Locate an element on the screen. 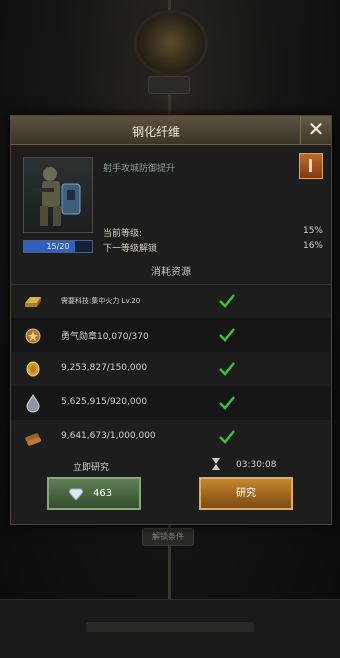 This screenshot has width=340, height=658. dialog-title-bar: 钢化纤维 ✕ is located at coordinates (171, 130).